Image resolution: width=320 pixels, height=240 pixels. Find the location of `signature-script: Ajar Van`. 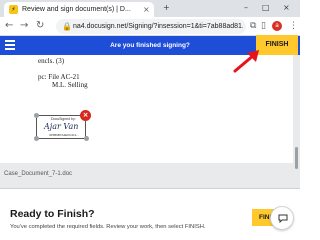

signature-script: Ajar Van is located at coordinates (61, 126).